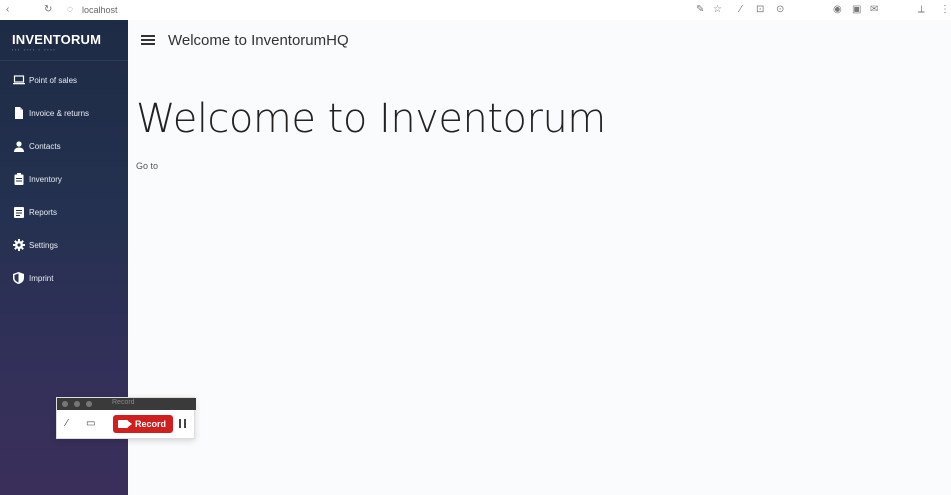 The width and height of the screenshot is (951, 495). What do you see at coordinates (147, 166) in the screenshot?
I see `go-to-link: Go to` at bounding box center [147, 166].